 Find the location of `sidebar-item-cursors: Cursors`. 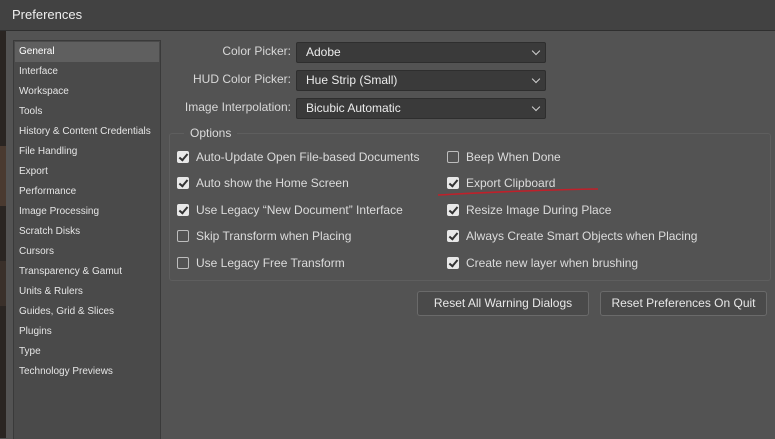

sidebar-item-cursors: Cursors is located at coordinates (87, 252).